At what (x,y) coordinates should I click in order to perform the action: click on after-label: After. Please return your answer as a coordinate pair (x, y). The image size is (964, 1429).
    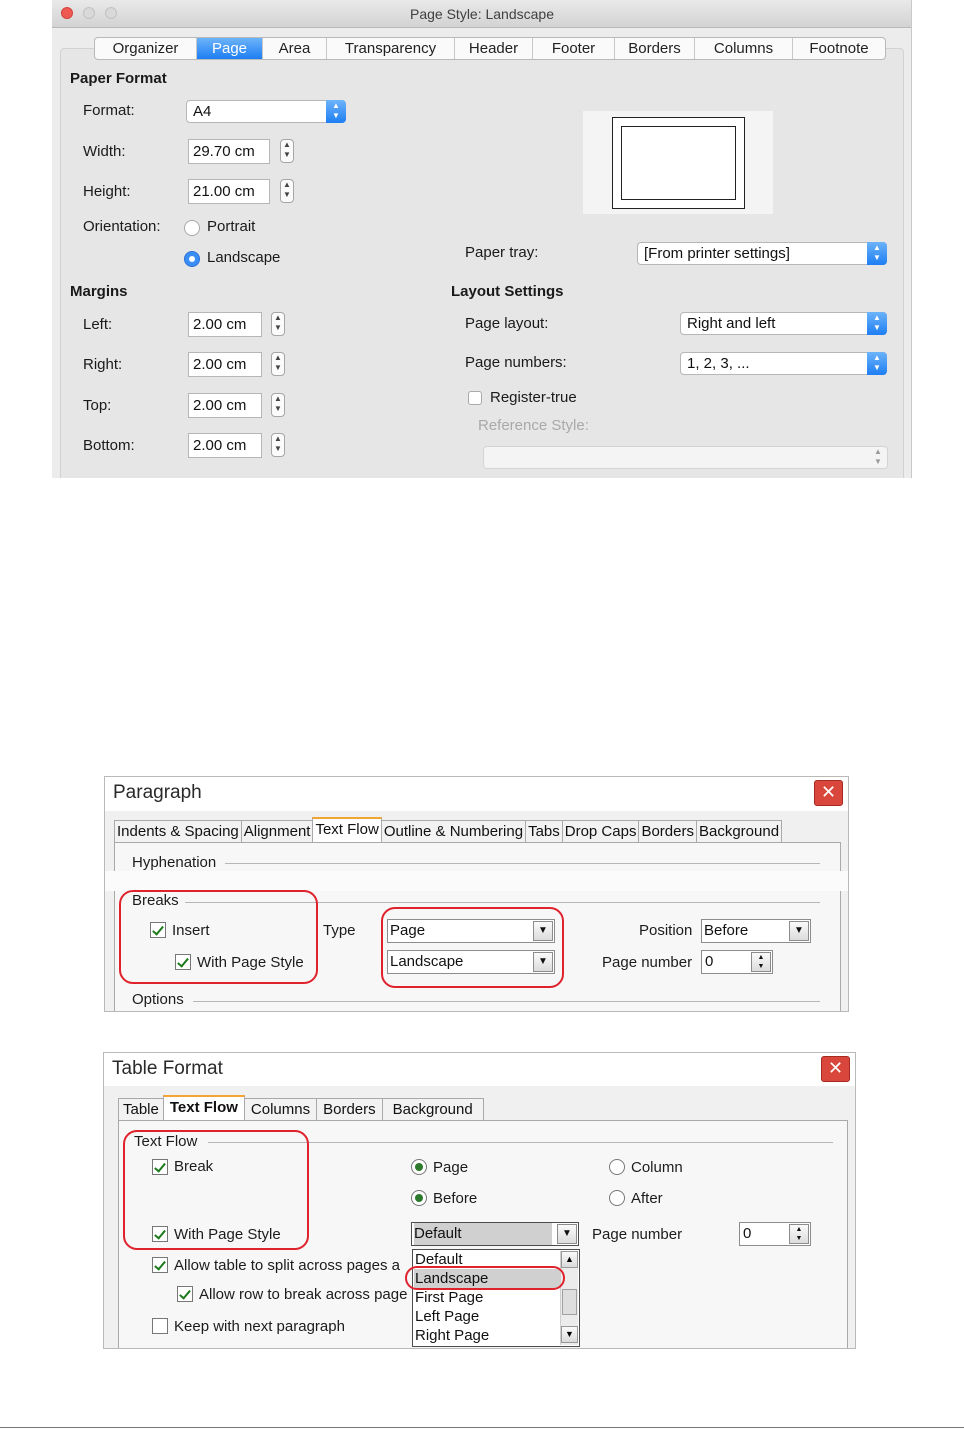
    Looking at the image, I should click on (647, 1198).